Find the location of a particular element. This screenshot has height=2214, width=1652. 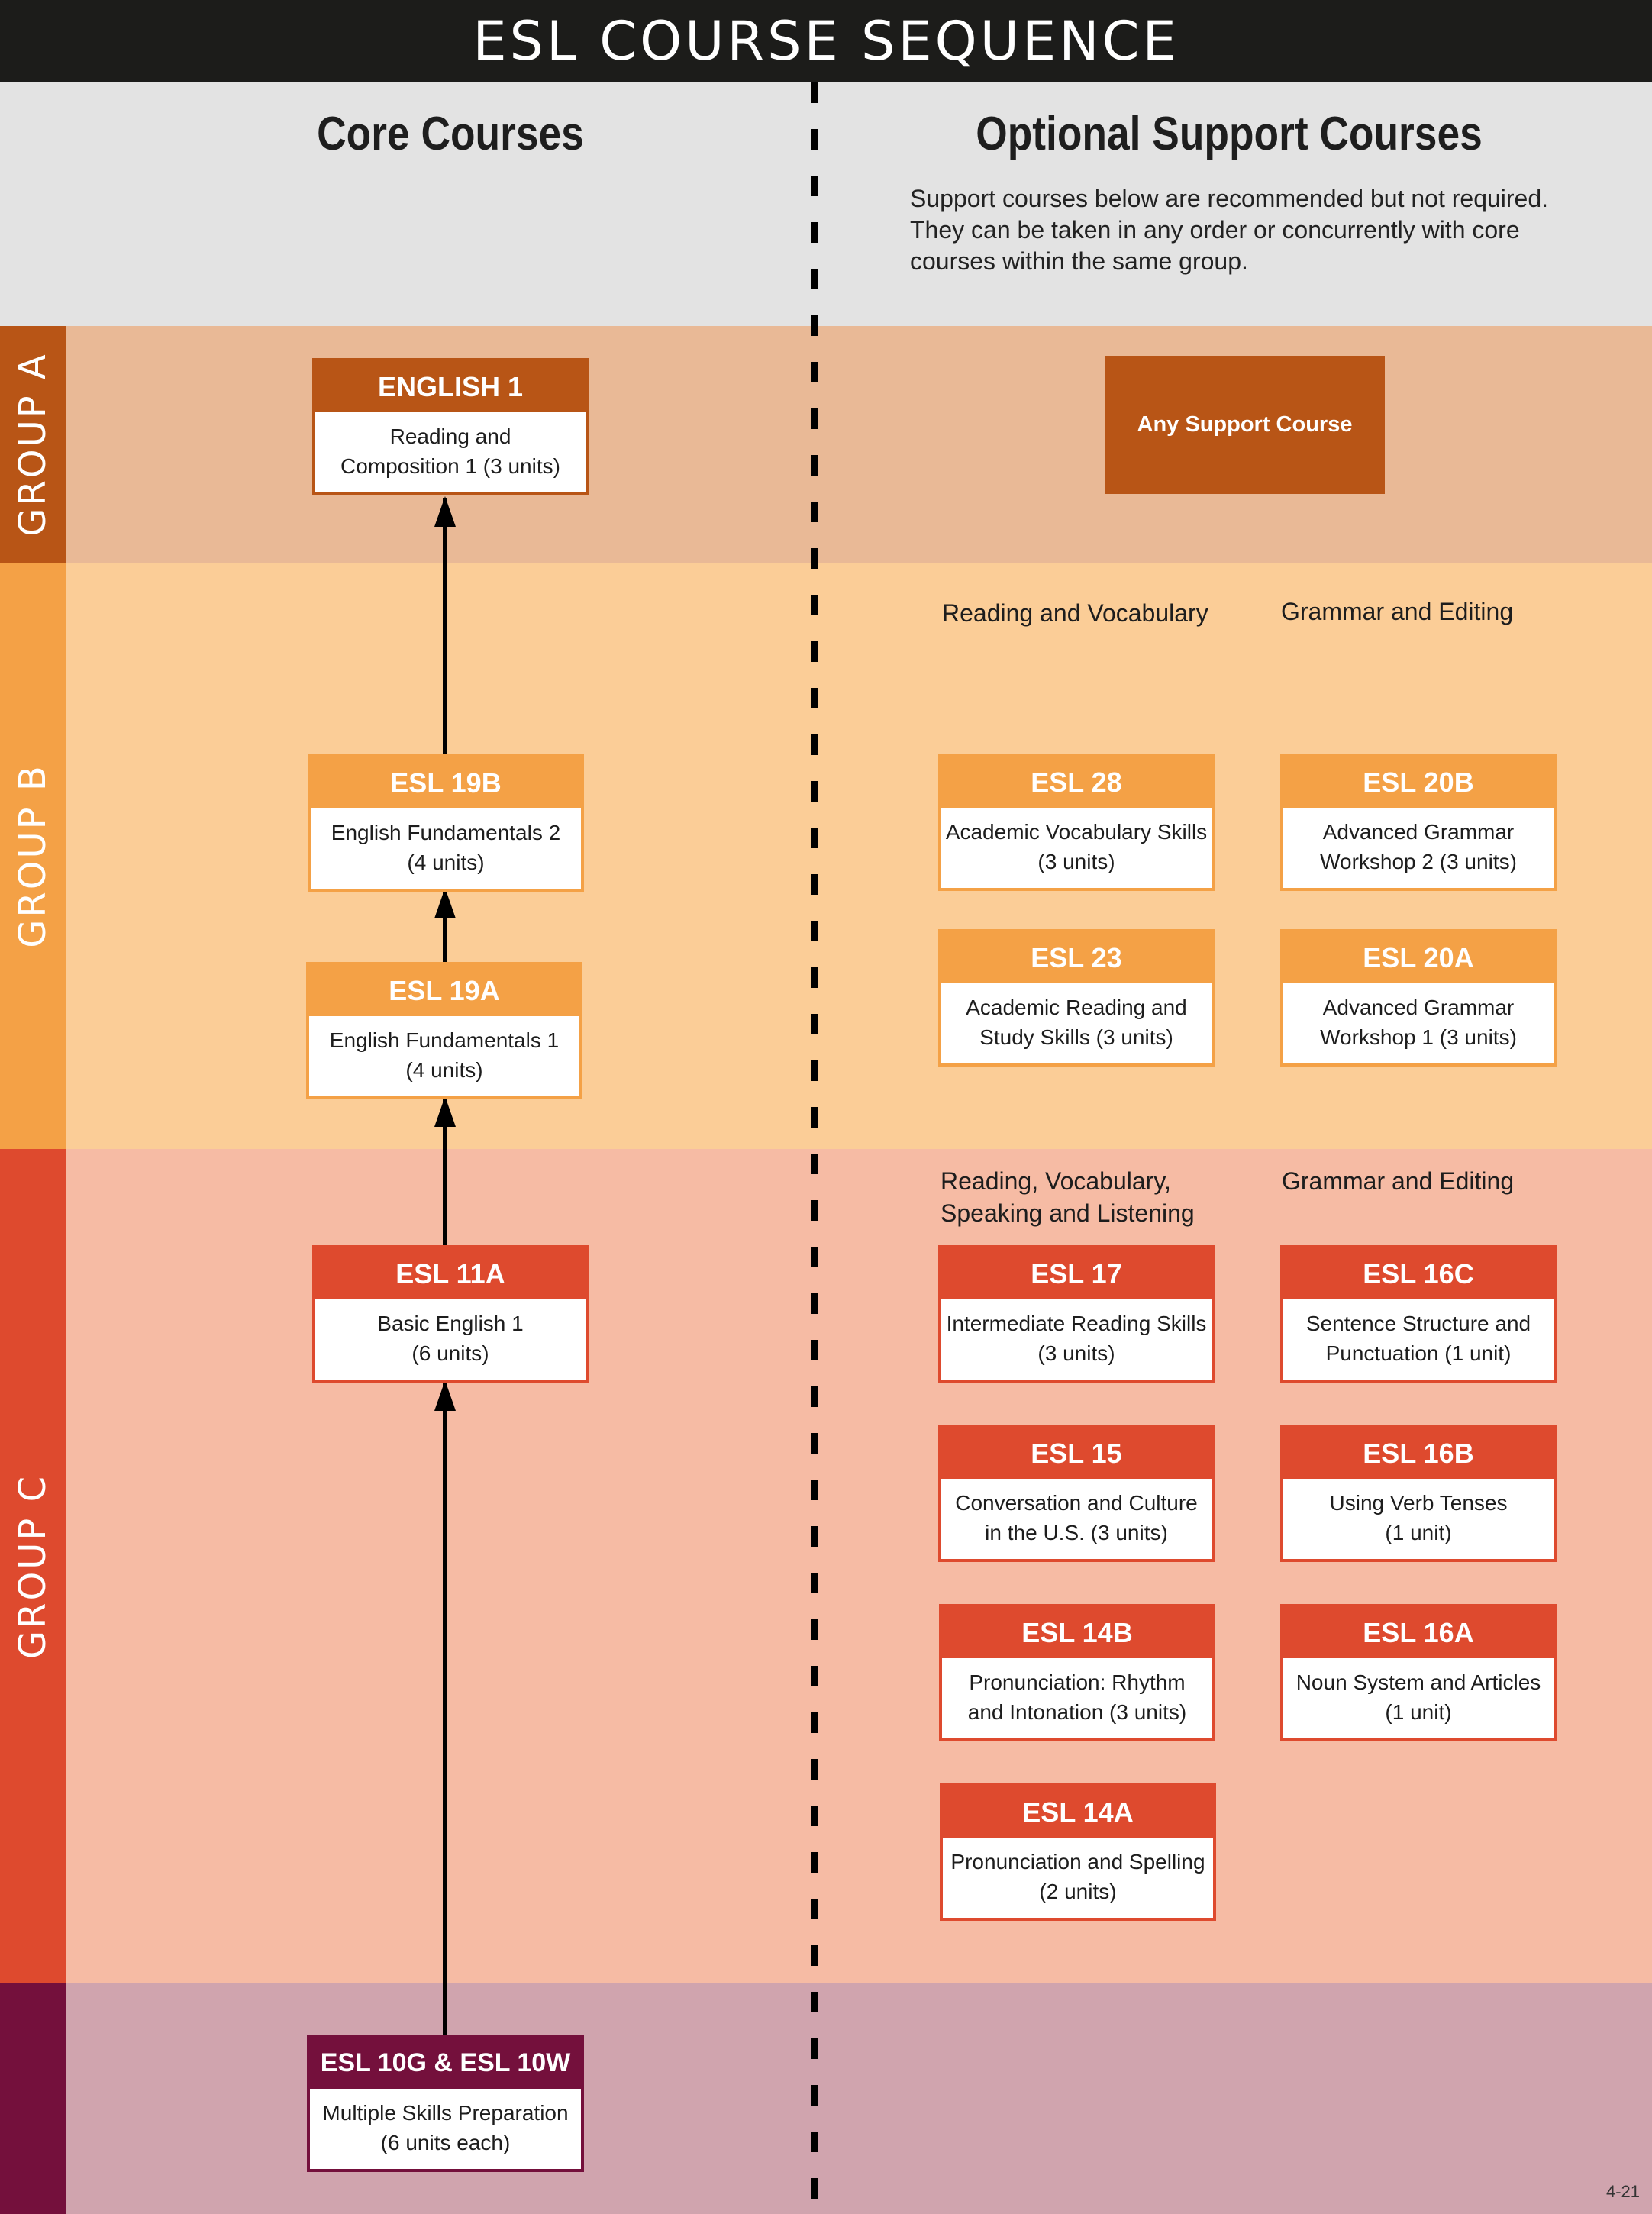

course-card-esl-19b: ESL 19B English Fundamentals 2 (4 units) is located at coordinates (446, 823).